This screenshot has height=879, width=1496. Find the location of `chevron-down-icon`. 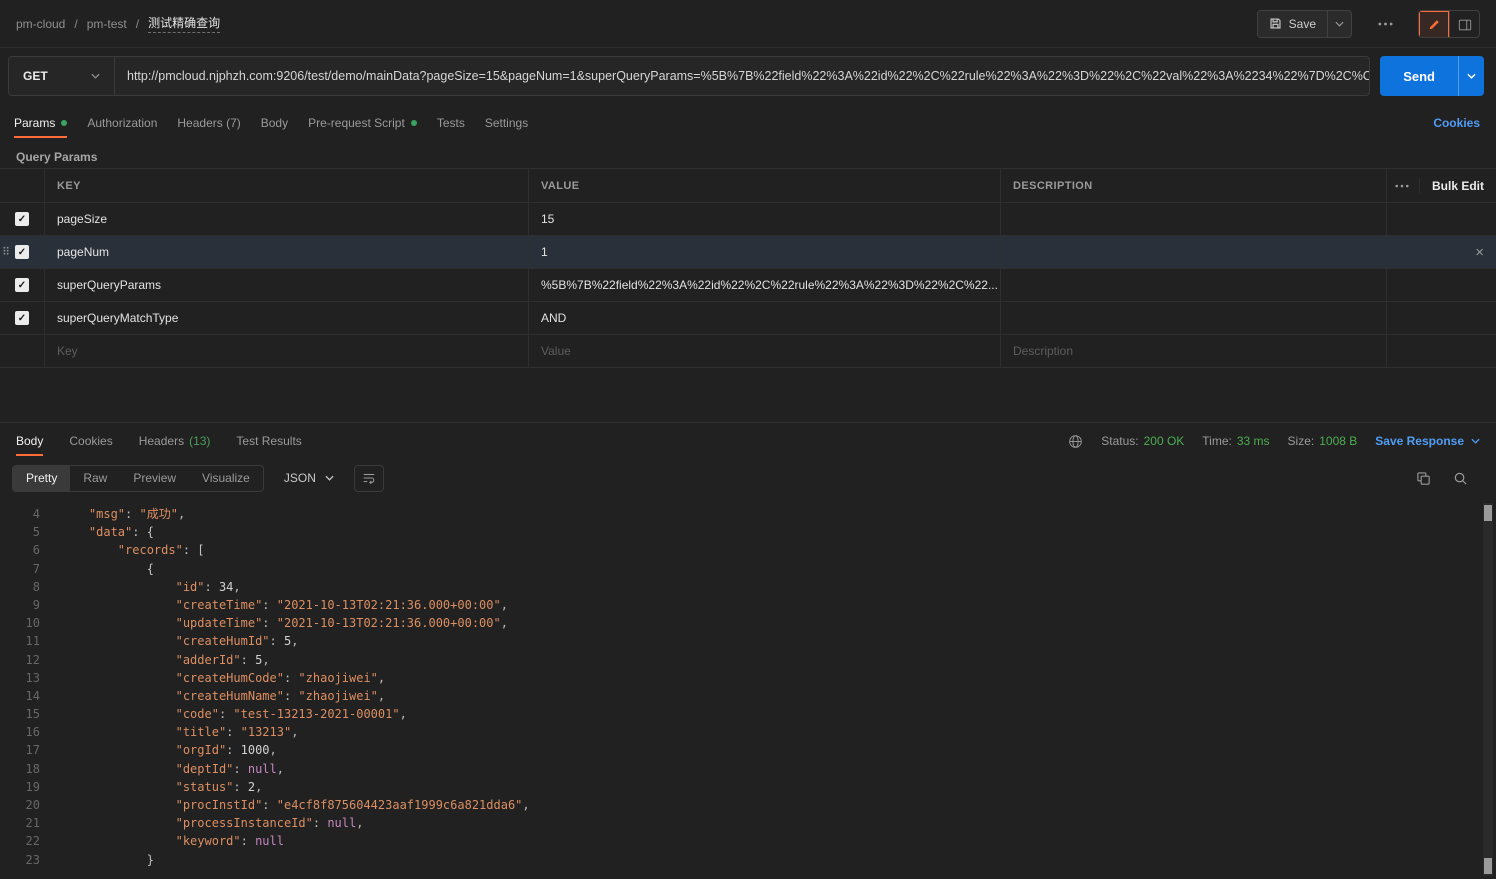

chevron-down-icon is located at coordinates (95, 76).